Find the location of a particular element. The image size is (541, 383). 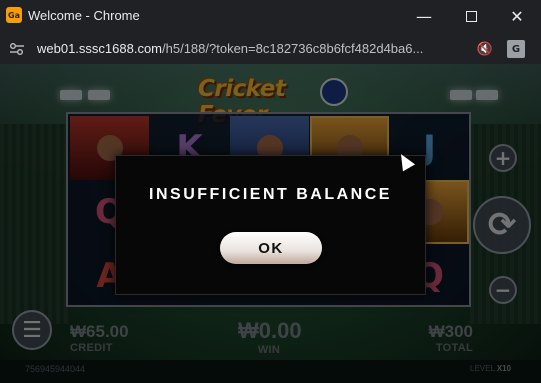

site-info-icon is located at coordinates (17, 49).